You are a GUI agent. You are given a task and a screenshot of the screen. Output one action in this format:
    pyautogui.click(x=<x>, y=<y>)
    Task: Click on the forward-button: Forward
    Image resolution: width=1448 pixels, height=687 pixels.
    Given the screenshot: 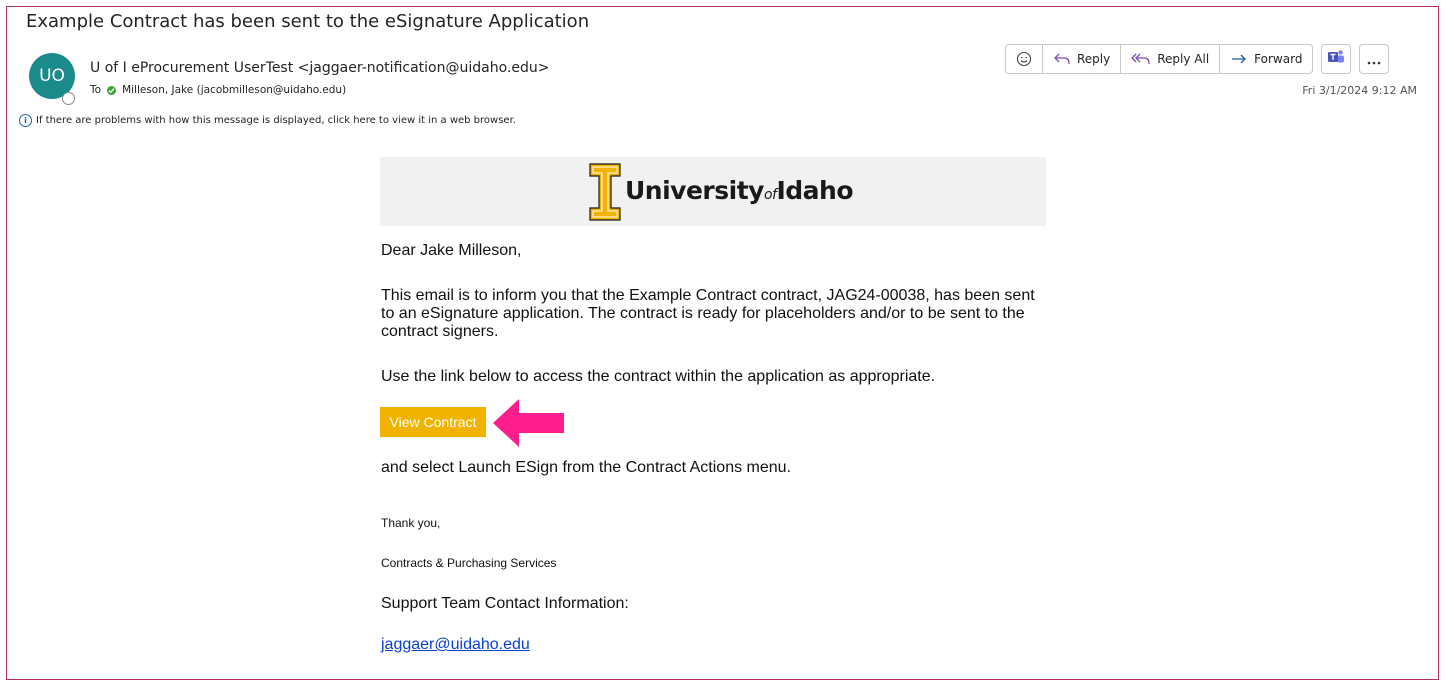 What is the action you would take?
    pyautogui.click(x=1265, y=59)
    